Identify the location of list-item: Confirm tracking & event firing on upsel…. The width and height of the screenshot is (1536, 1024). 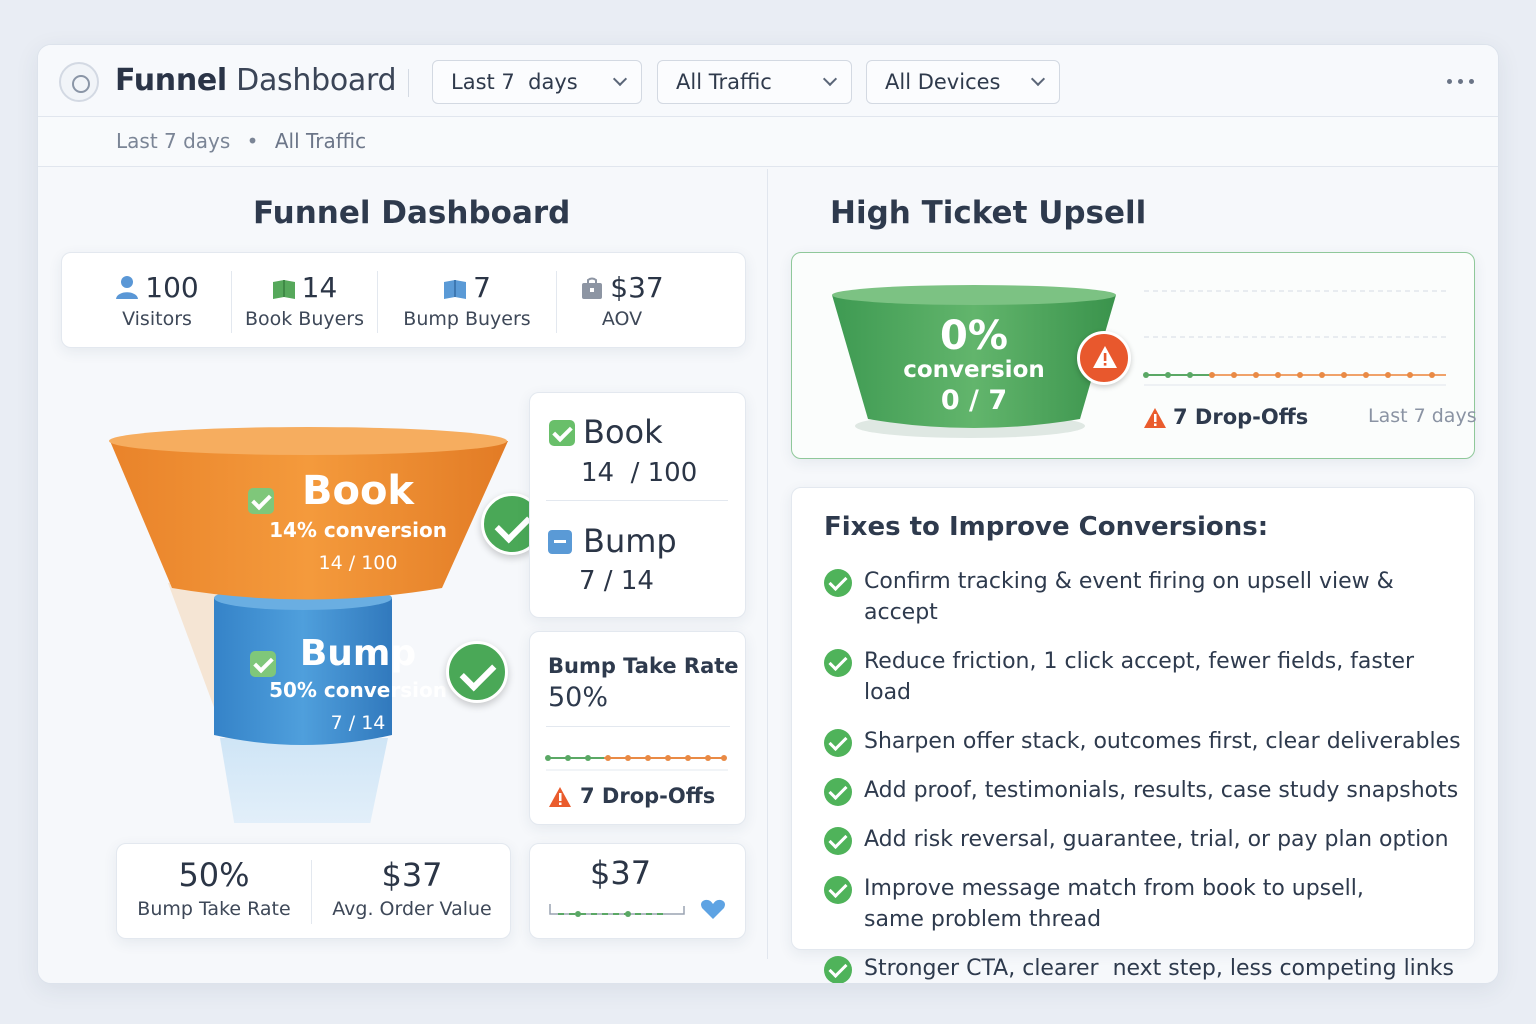
(1144, 597).